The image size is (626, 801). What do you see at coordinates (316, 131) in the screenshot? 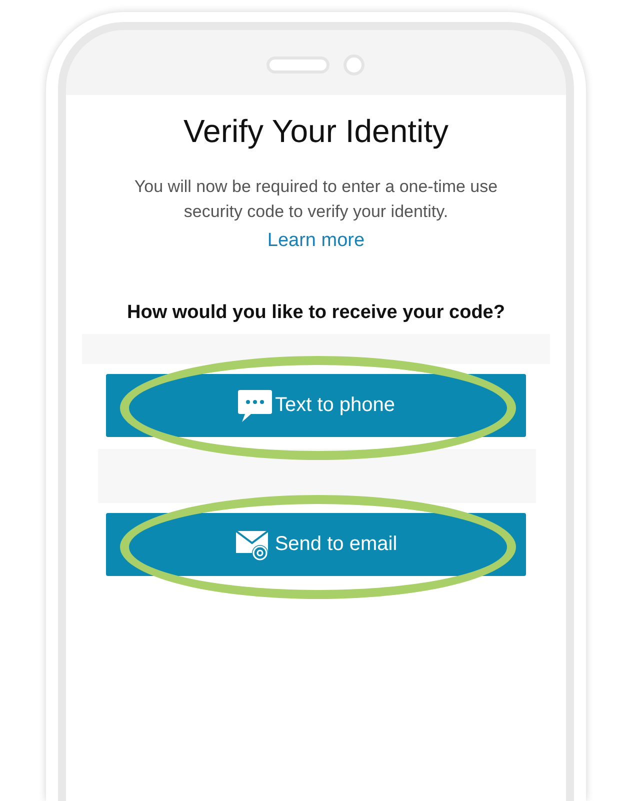
I see `page-title: Verify Your Identity` at bounding box center [316, 131].